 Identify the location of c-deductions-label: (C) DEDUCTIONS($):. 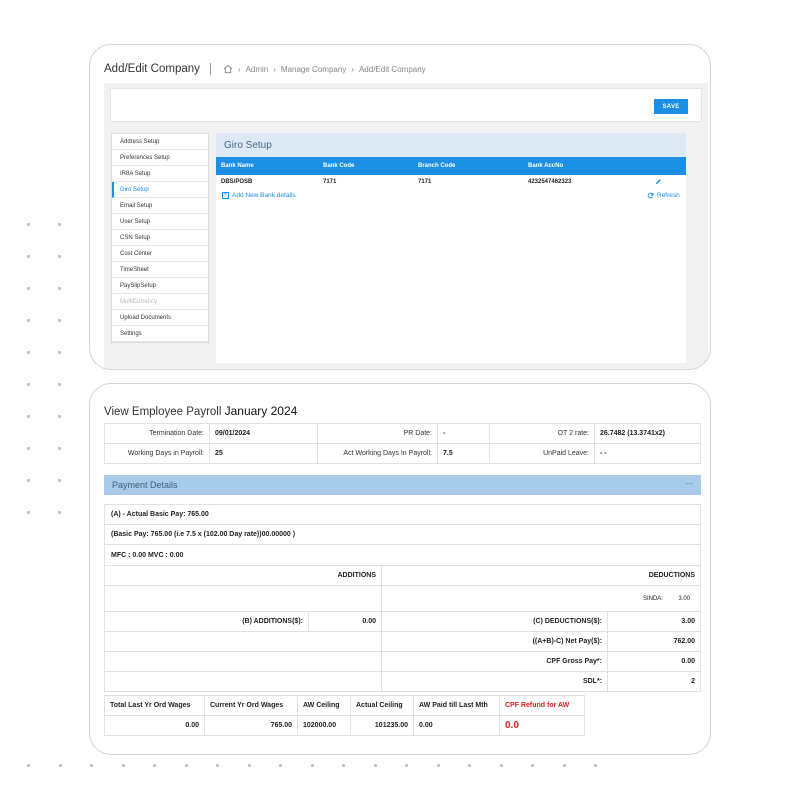
(494, 621).